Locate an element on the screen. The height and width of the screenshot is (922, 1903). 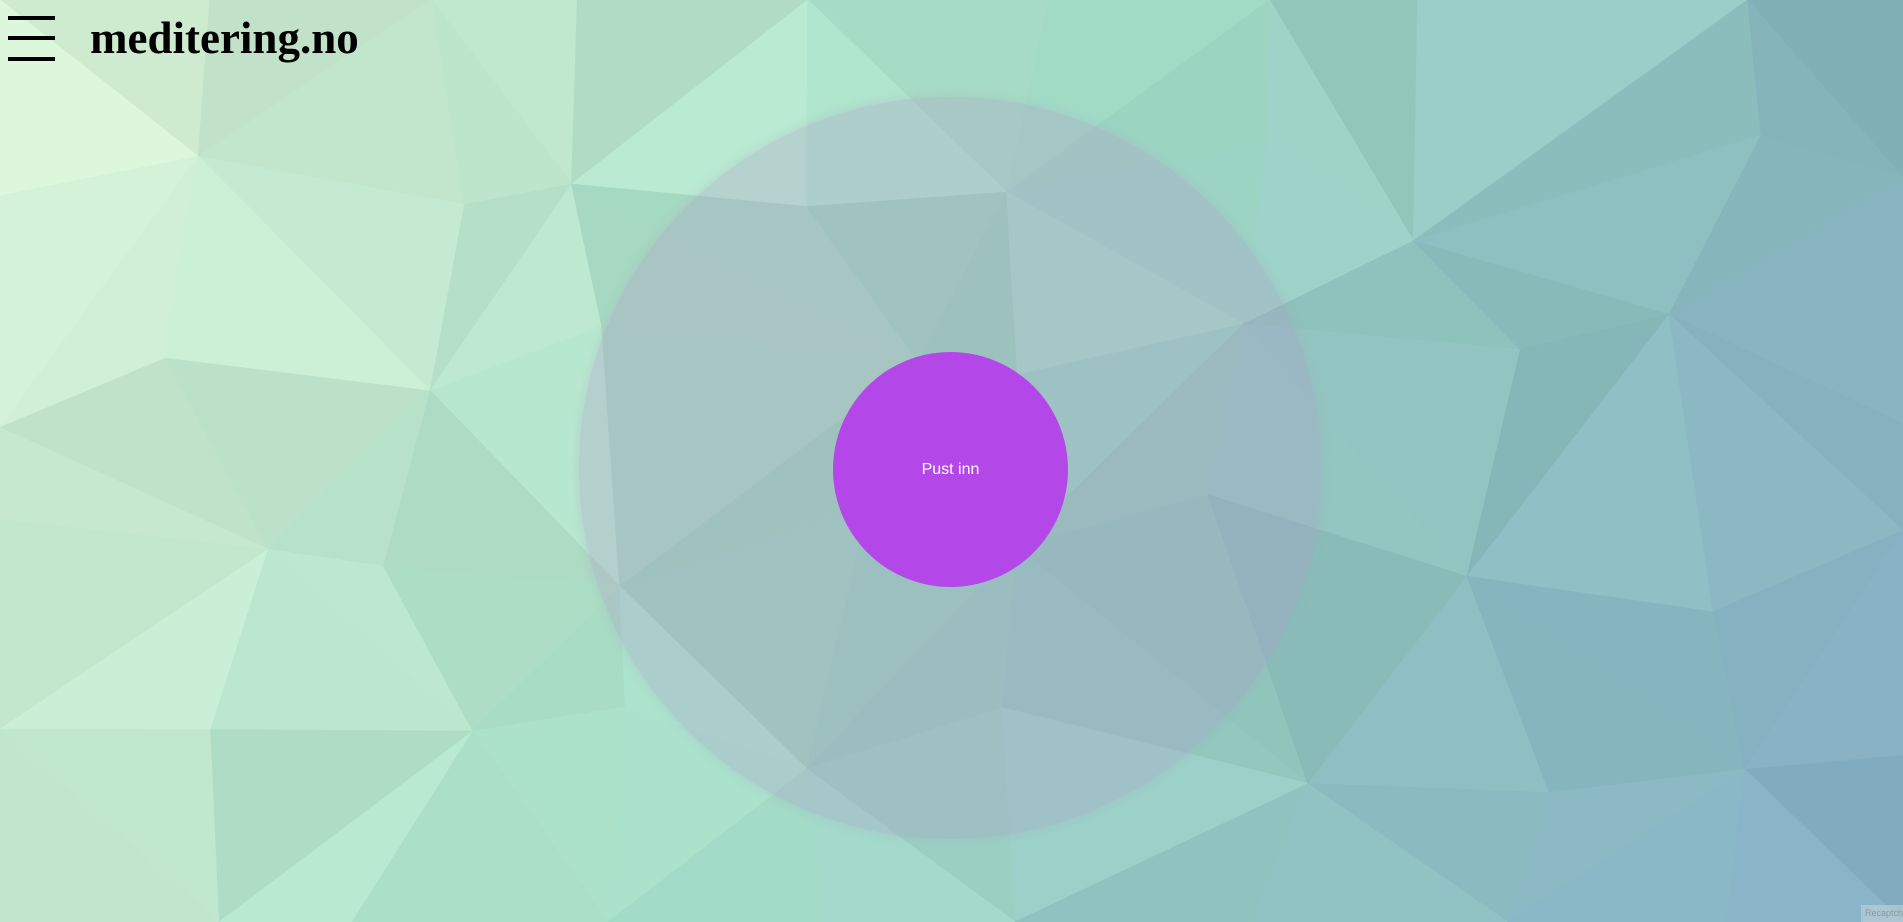
hamburger-menu-icon is located at coordinates (32, 38).